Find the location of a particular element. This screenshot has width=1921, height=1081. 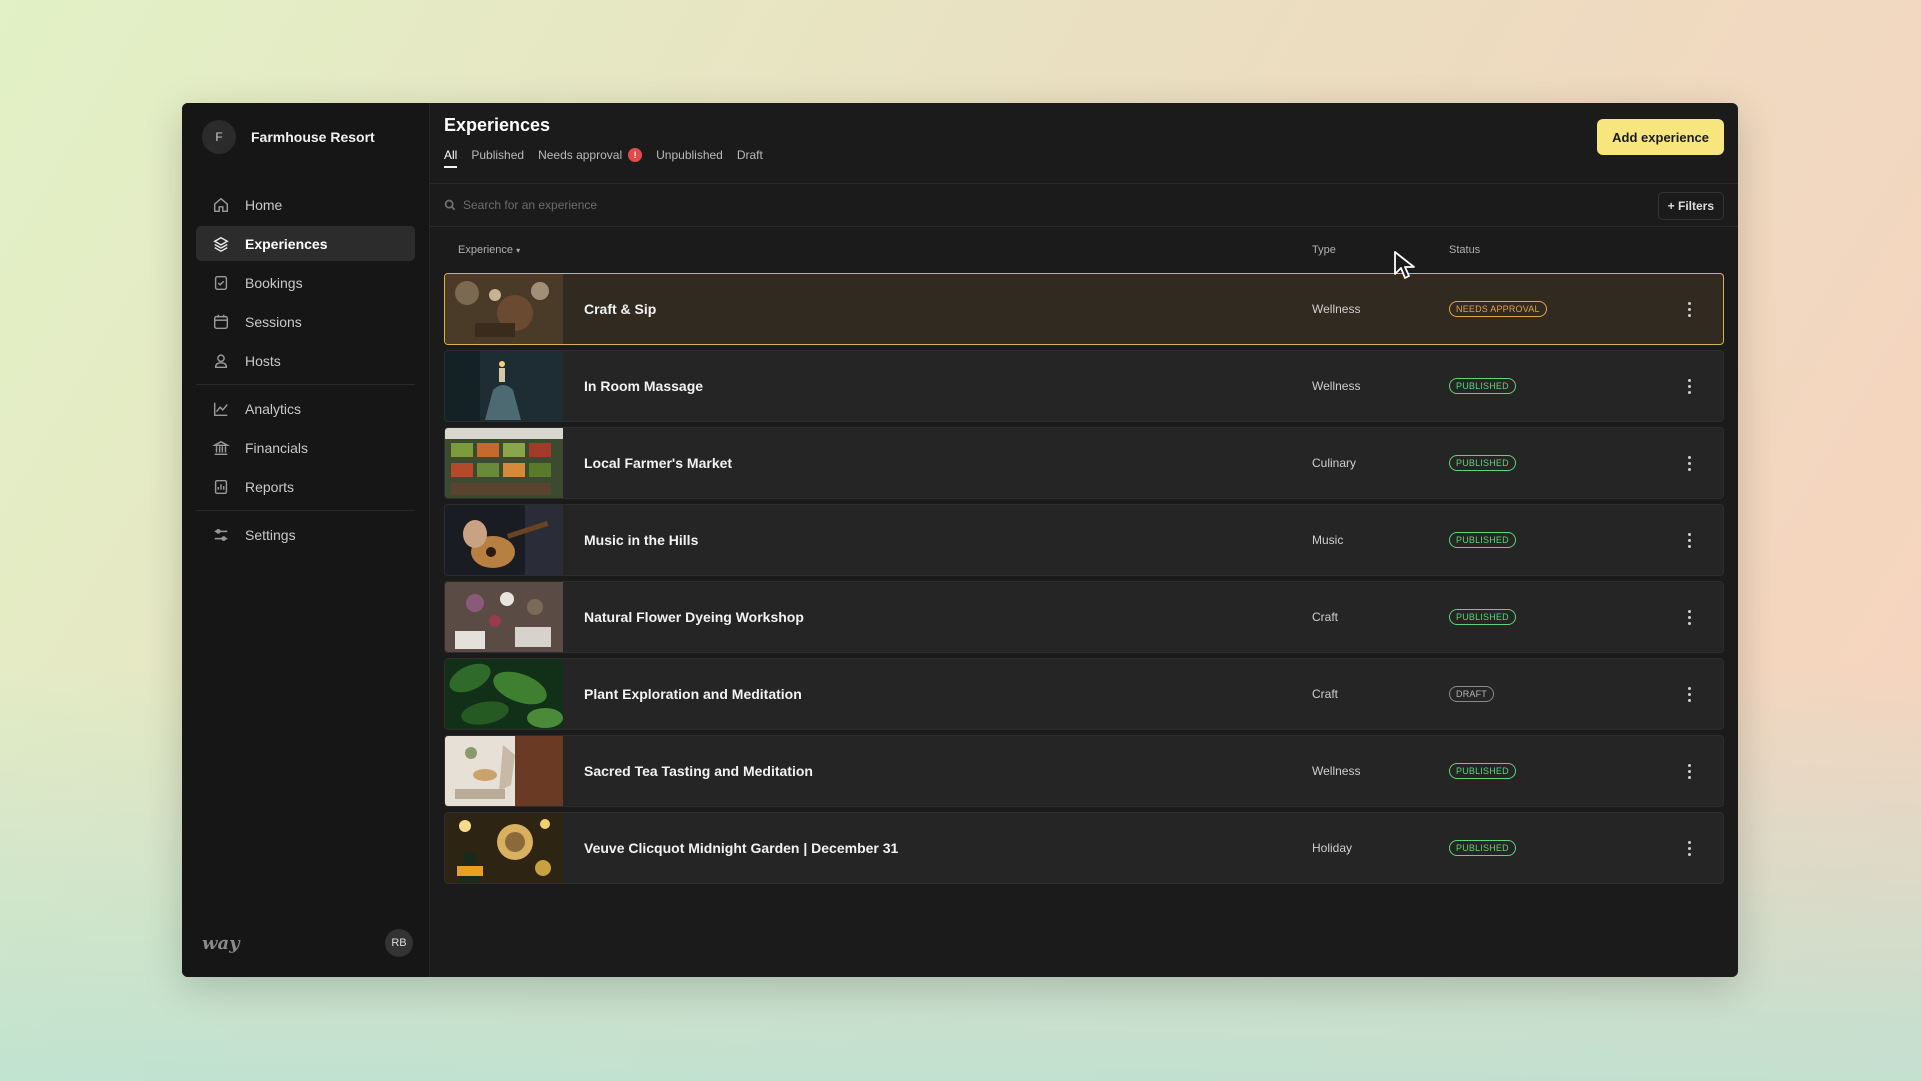

filters-button: + Filters is located at coordinates (1690, 206).